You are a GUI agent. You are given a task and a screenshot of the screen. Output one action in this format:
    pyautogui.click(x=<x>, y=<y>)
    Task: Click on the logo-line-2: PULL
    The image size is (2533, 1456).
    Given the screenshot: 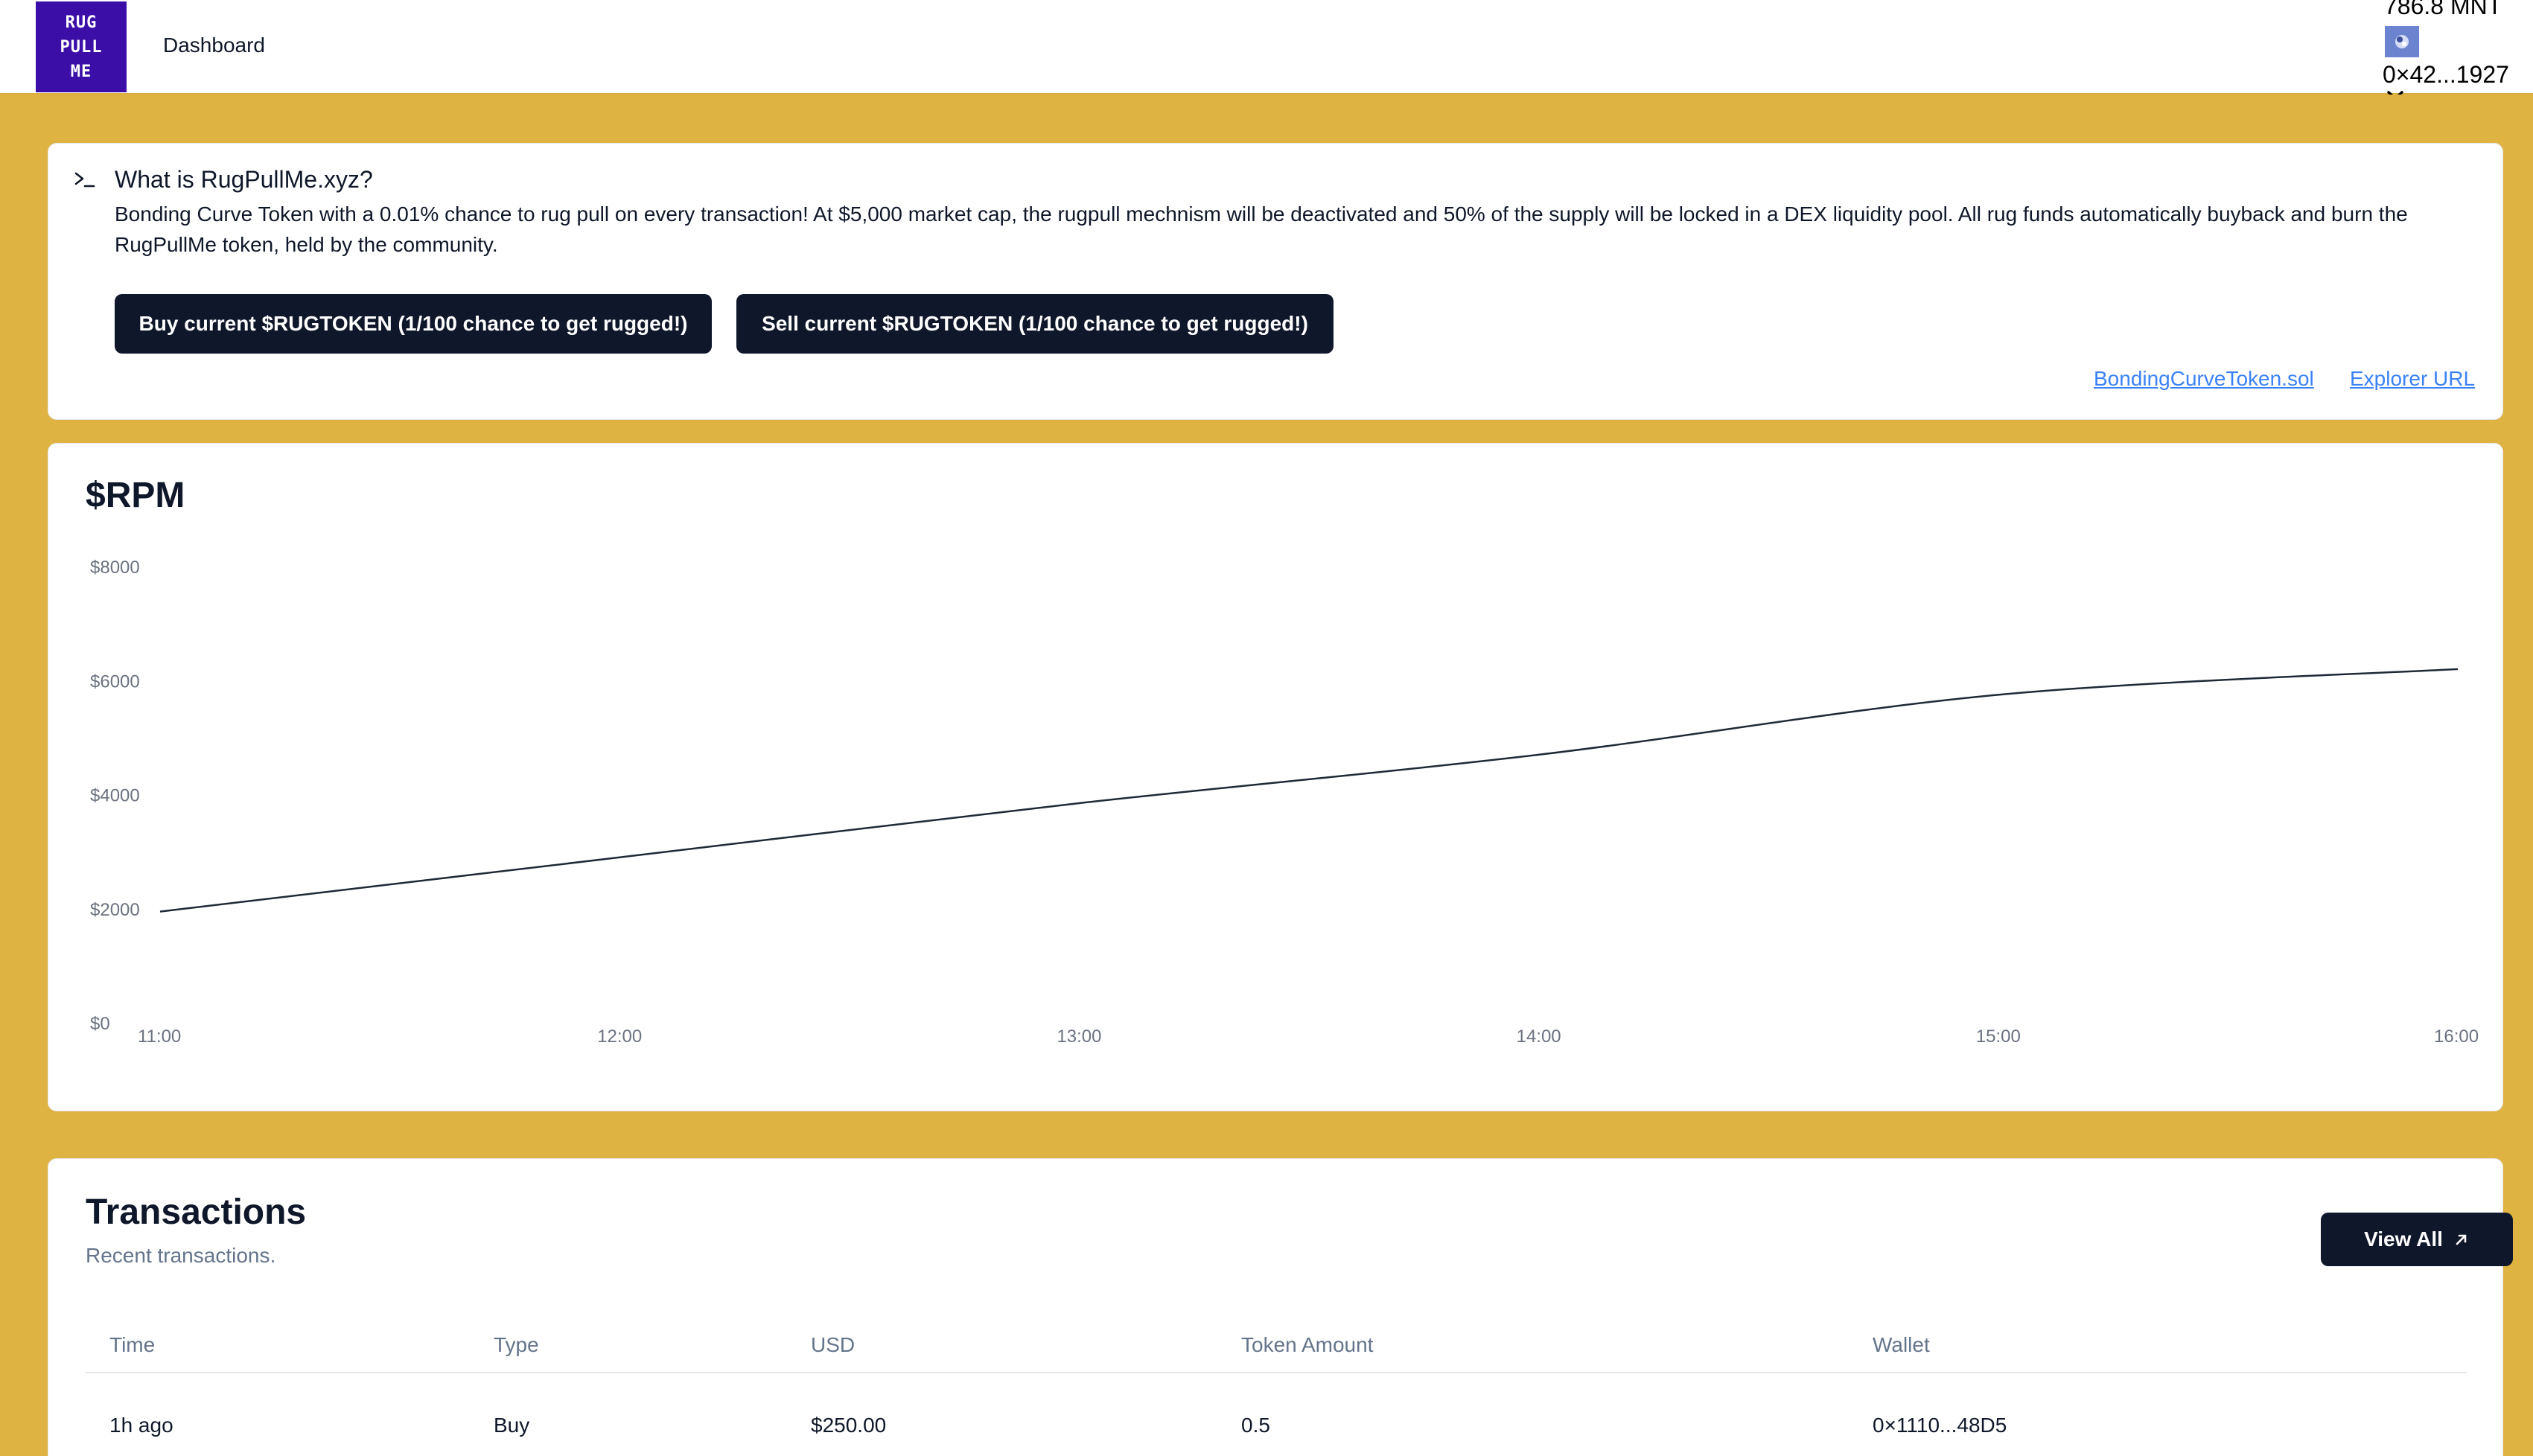 What is the action you would take?
    pyautogui.click(x=81, y=47)
    